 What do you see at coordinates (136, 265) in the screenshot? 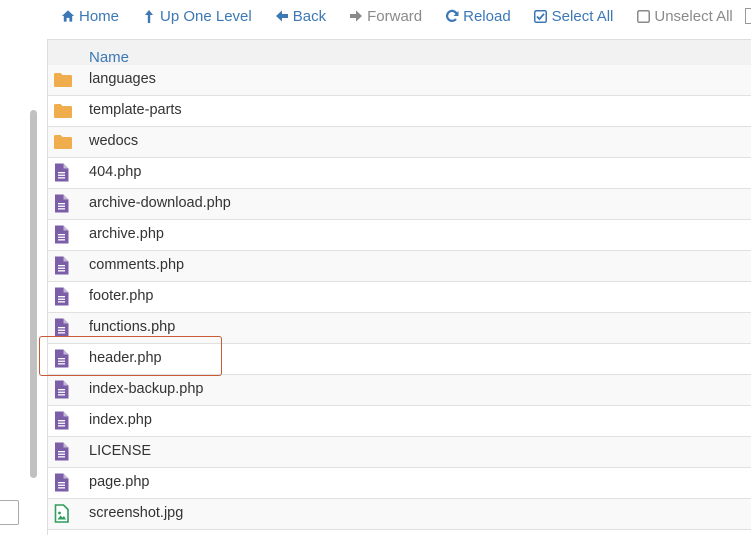
I see `file-name: comments.php` at bounding box center [136, 265].